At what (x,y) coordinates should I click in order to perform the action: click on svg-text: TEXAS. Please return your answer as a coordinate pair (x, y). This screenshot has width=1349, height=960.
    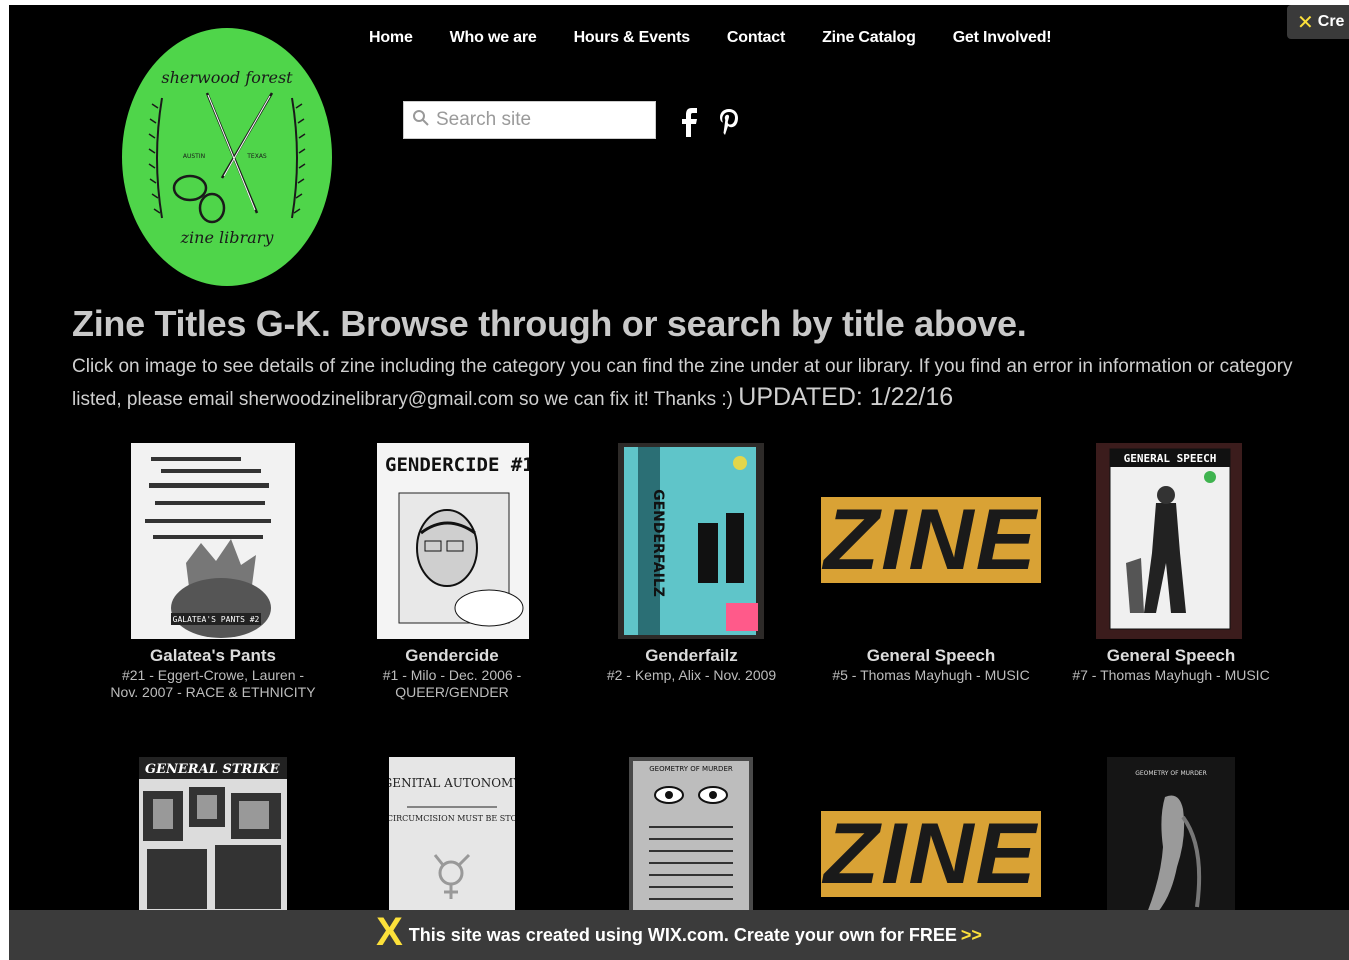
    Looking at the image, I should click on (256, 156).